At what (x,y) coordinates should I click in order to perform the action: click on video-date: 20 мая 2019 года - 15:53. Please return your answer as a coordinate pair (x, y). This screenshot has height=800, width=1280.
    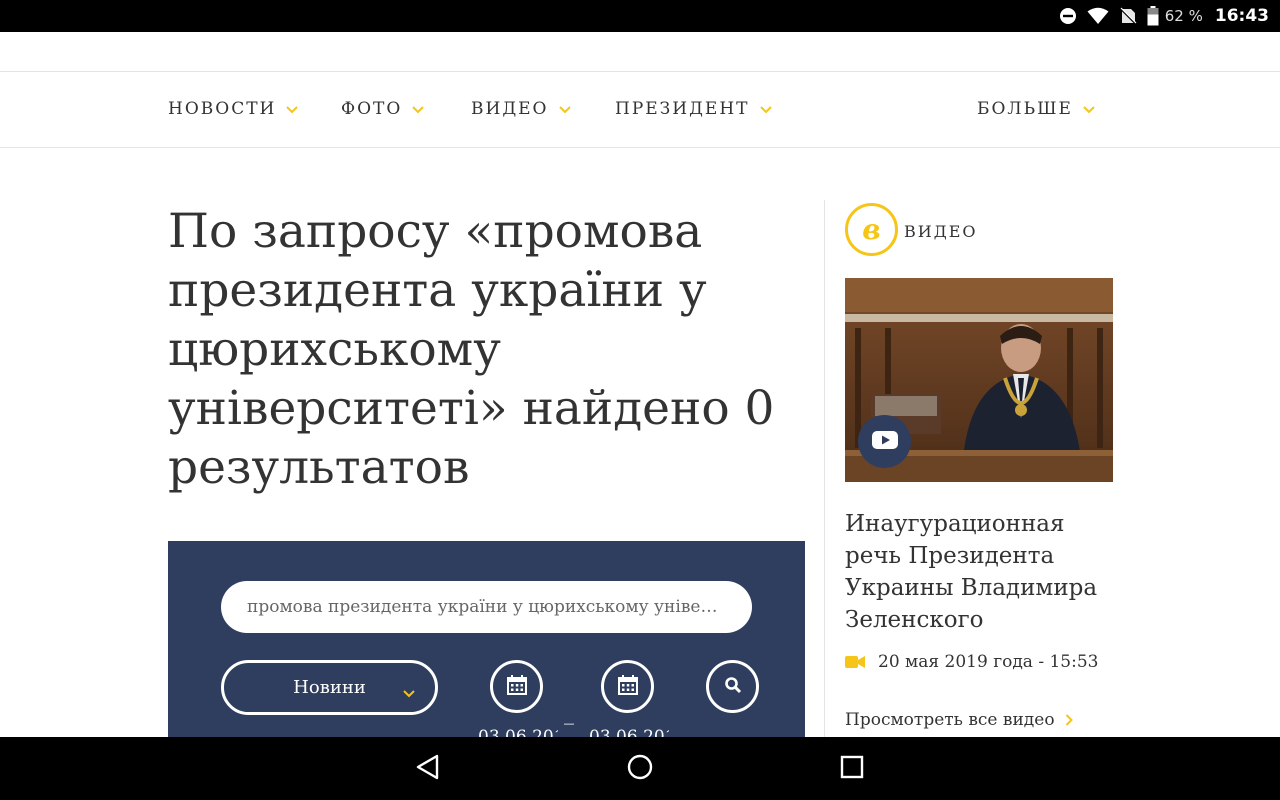
    Looking at the image, I should click on (971, 662).